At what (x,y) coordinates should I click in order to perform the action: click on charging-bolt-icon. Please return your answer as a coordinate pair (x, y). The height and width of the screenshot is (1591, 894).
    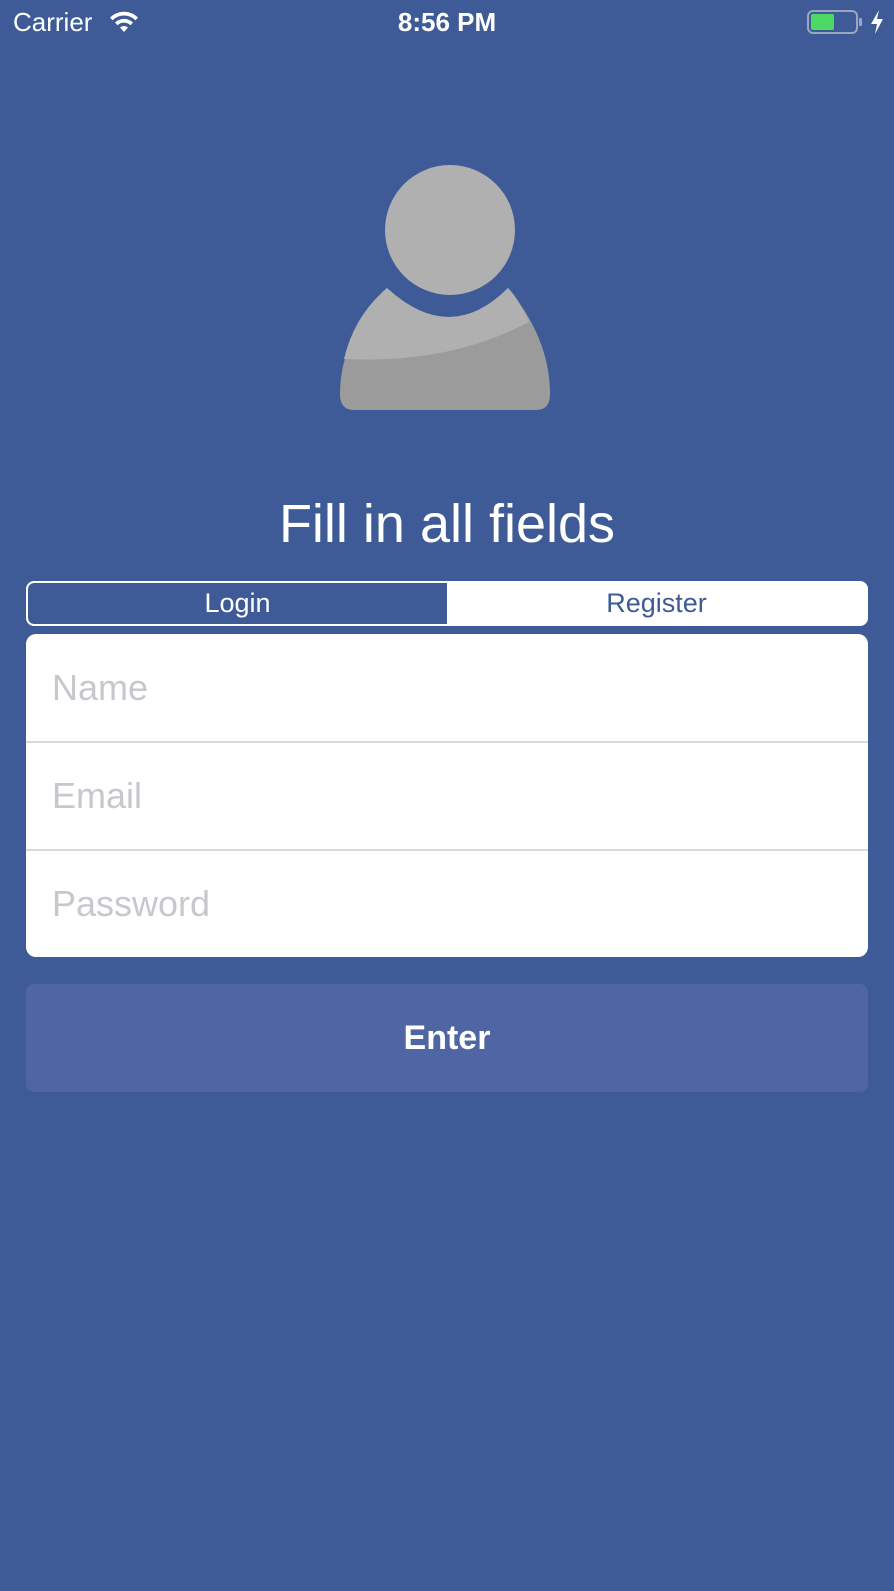
    Looking at the image, I should click on (877, 22).